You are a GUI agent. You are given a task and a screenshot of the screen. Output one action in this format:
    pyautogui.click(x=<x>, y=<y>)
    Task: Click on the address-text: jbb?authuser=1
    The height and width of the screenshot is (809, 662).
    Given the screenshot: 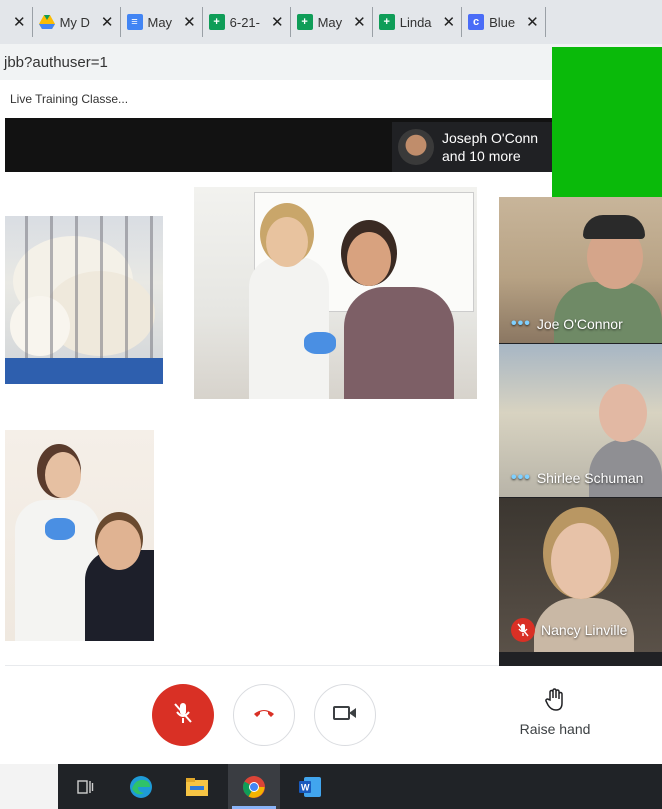 What is the action you would take?
    pyautogui.click(x=56, y=62)
    